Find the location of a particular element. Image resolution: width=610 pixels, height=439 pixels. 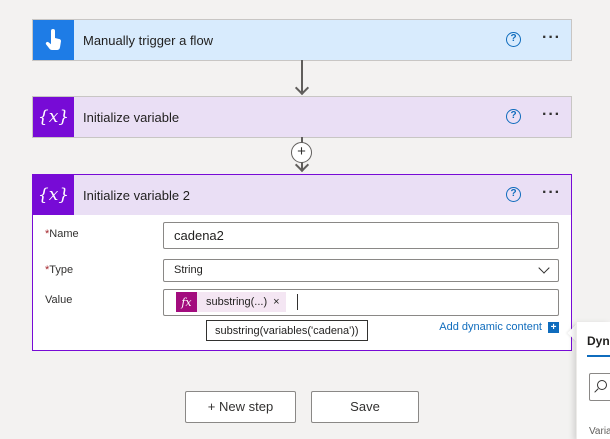

type-label-text: Type is located at coordinates (61, 270).